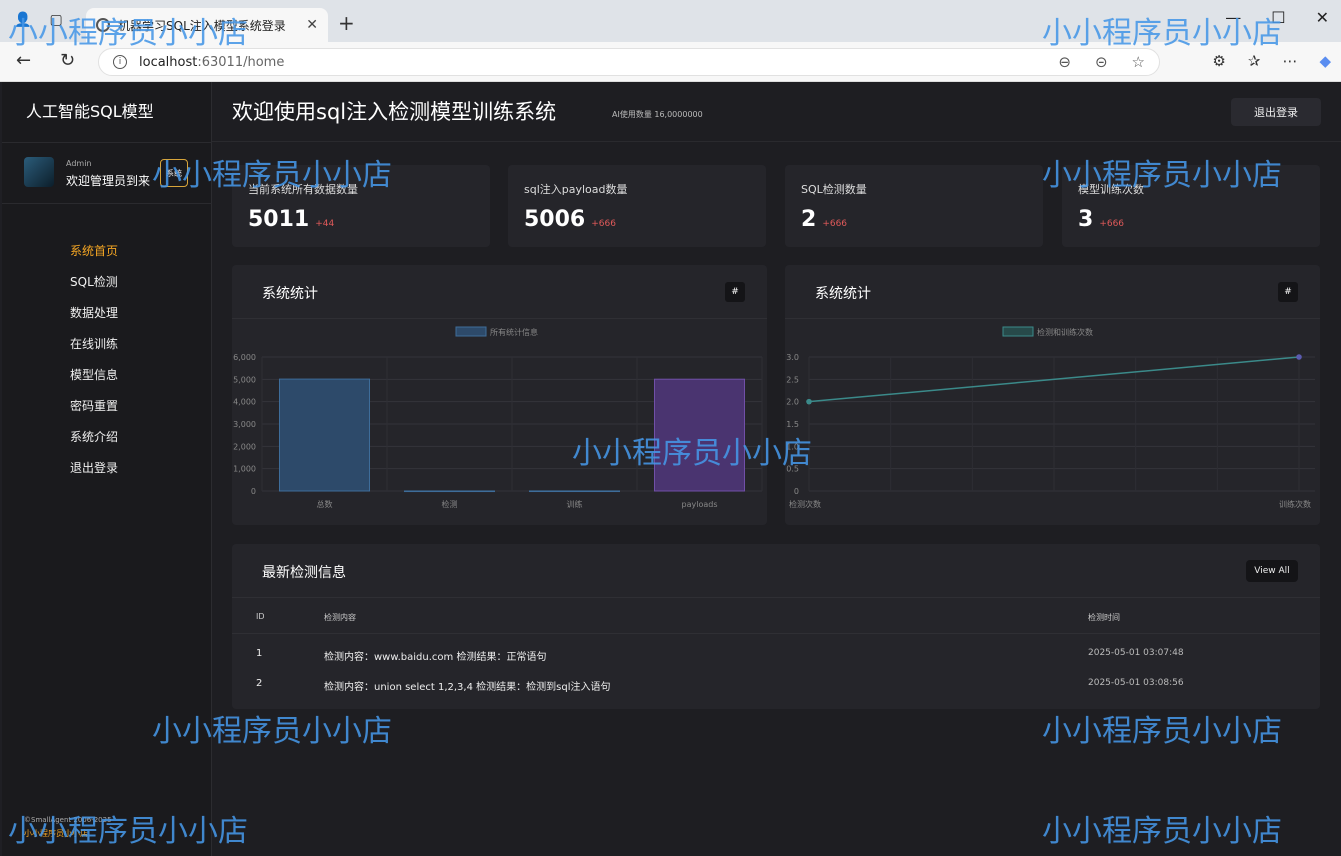  What do you see at coordinates (346, 23) in the screenshot?
I see `new-tab-button: +` at bounding box center [346, 23].